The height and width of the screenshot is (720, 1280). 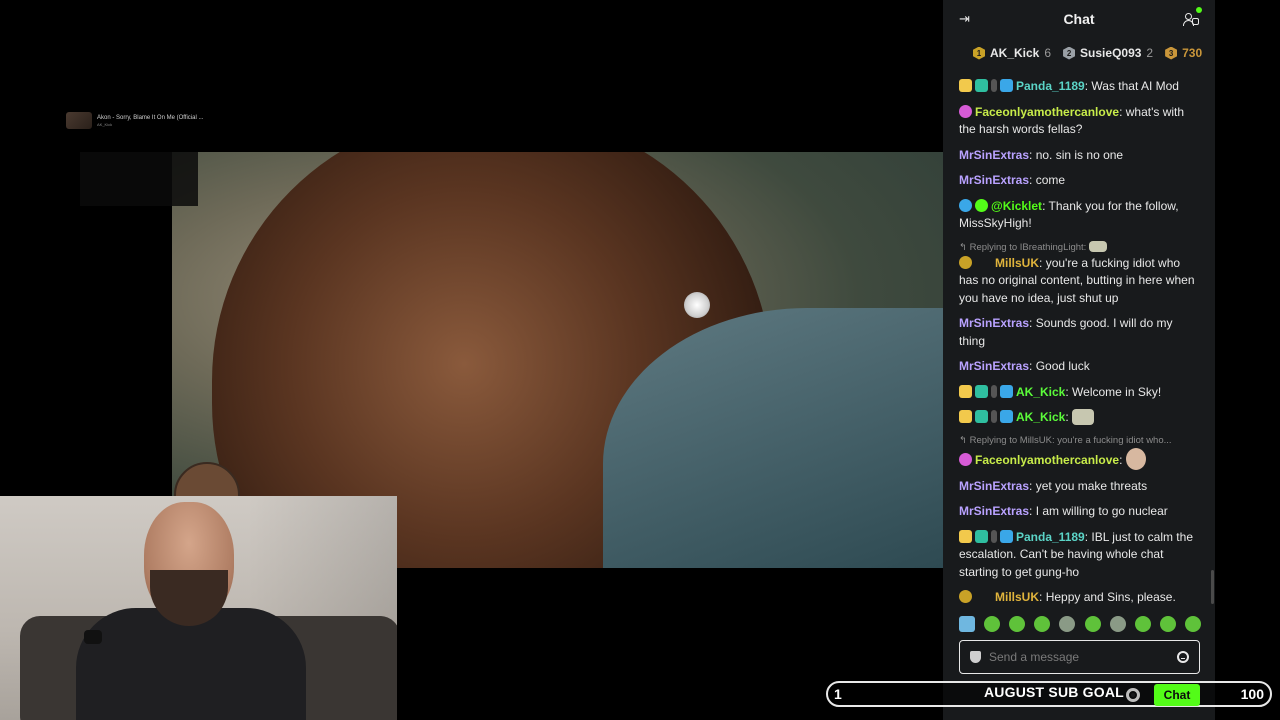 I want to click on shield-icon, so click(x=975, y=657).